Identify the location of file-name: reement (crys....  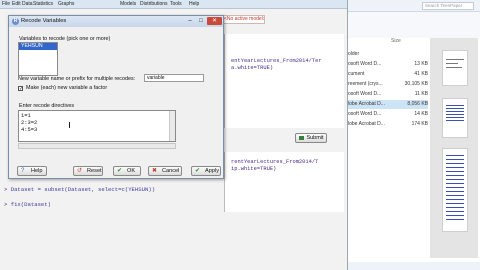
(365, 84).